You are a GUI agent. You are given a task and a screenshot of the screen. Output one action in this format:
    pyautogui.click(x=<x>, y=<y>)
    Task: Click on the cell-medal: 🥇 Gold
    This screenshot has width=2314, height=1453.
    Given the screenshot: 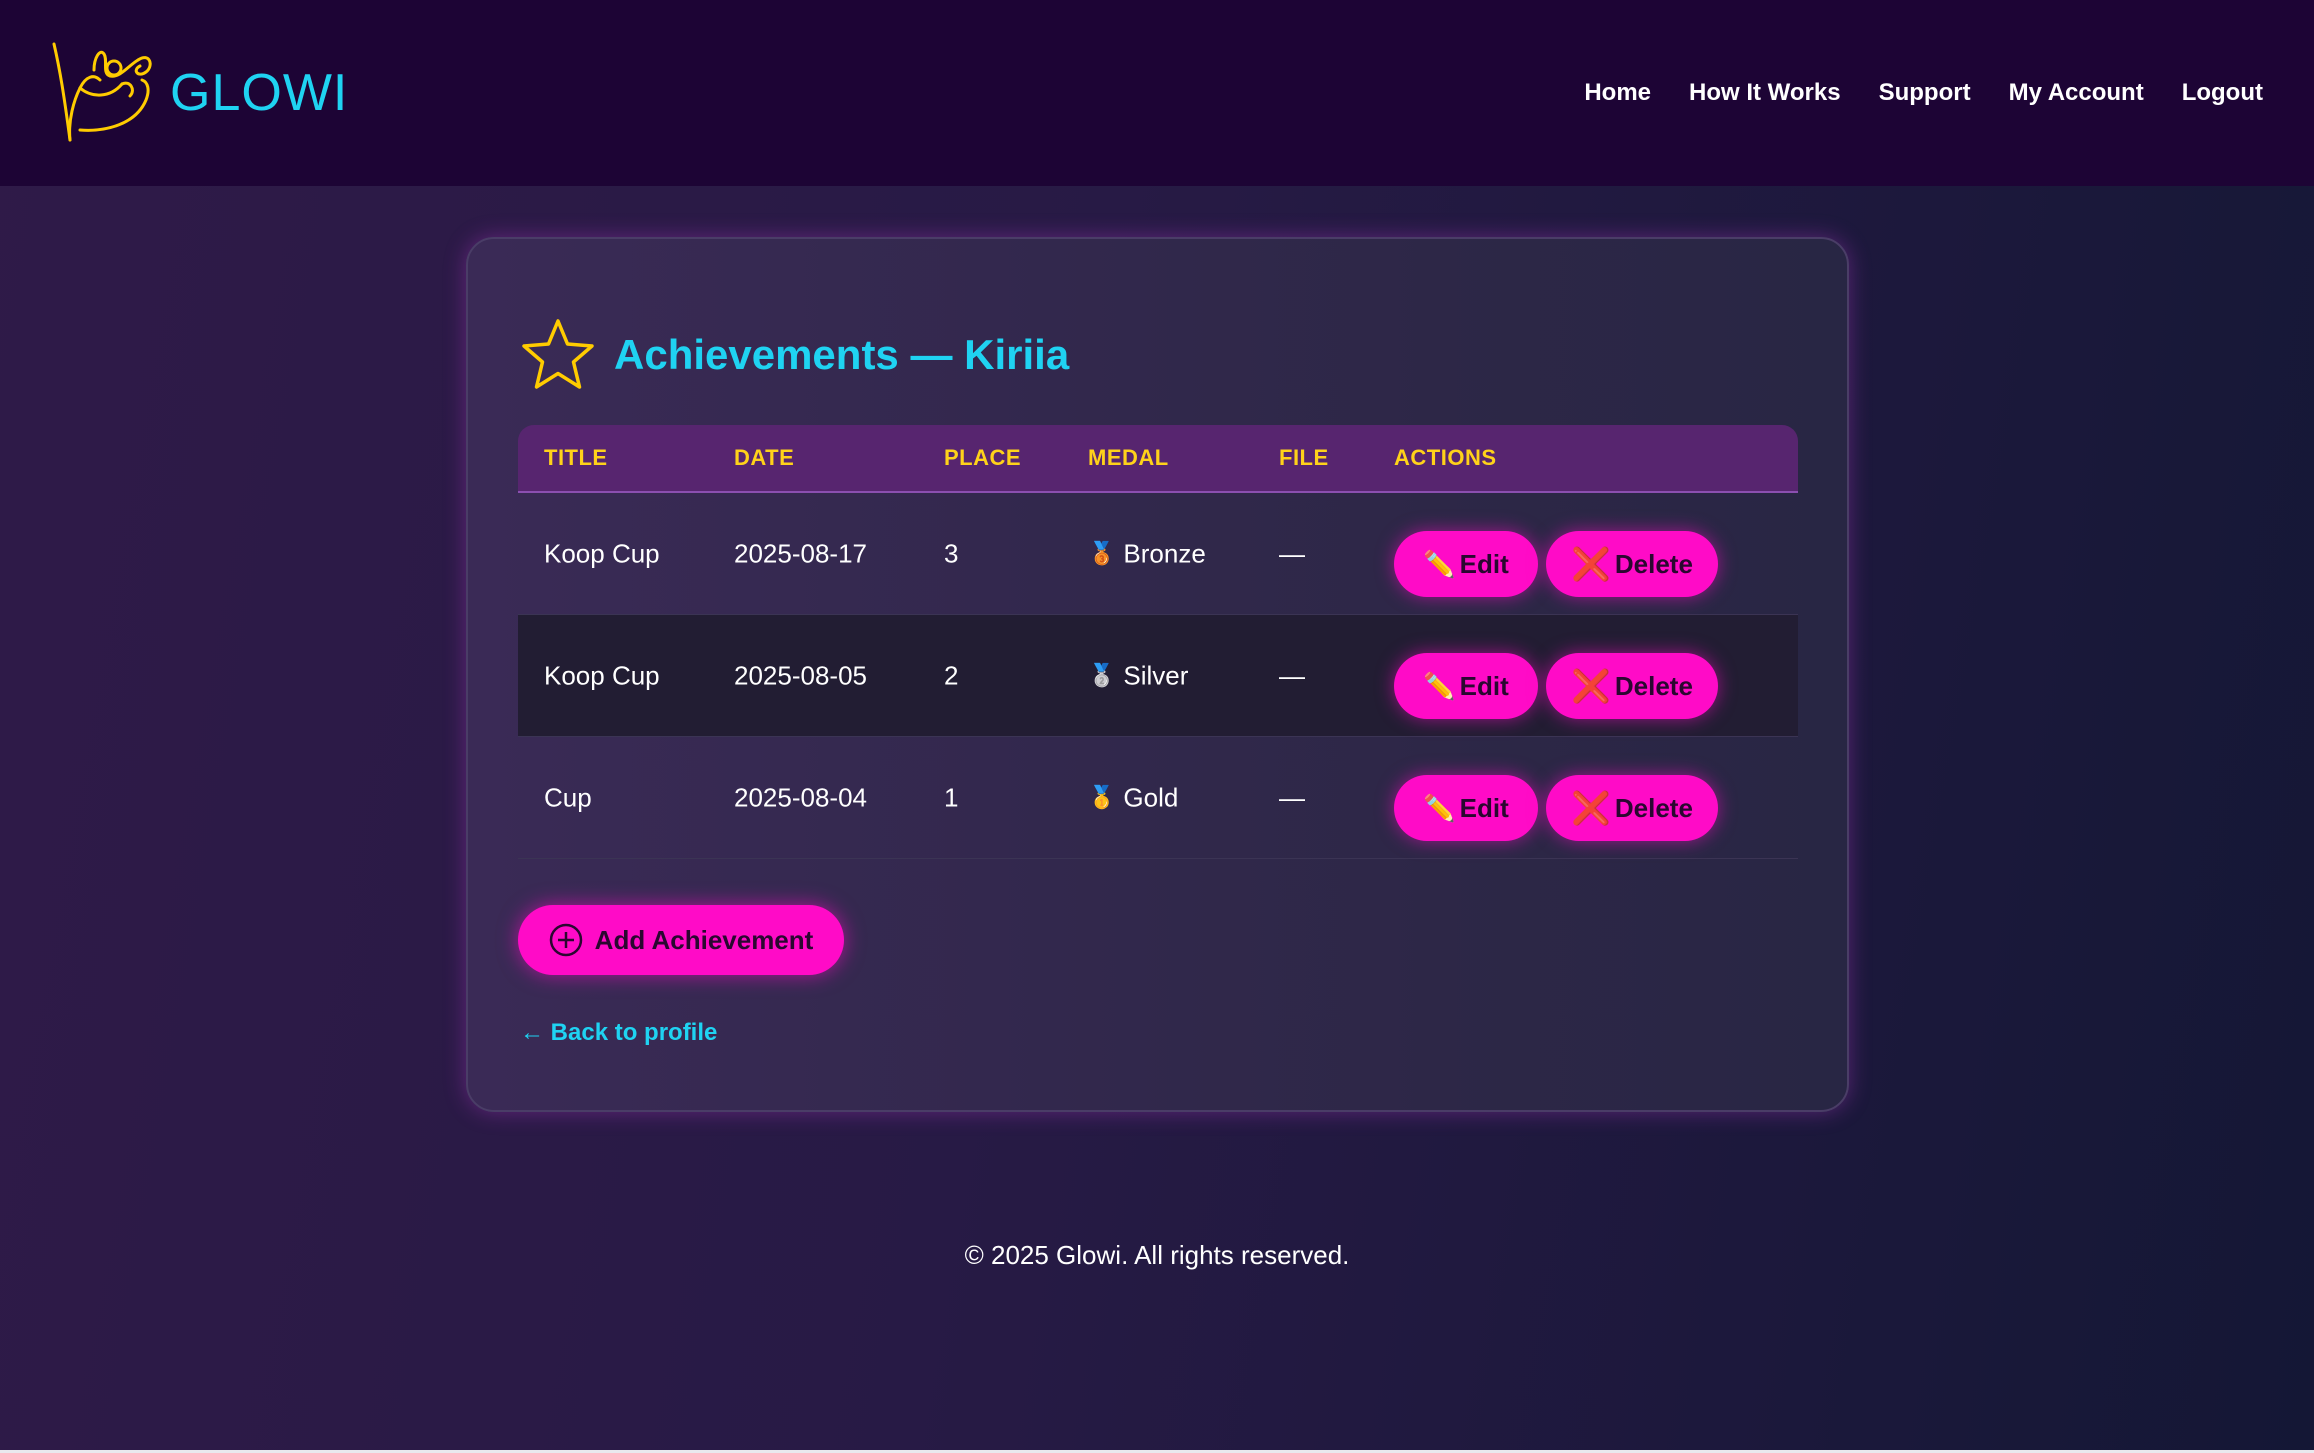 What is the action you would take?
    pyautogui.click(x=1133, y=797)
    